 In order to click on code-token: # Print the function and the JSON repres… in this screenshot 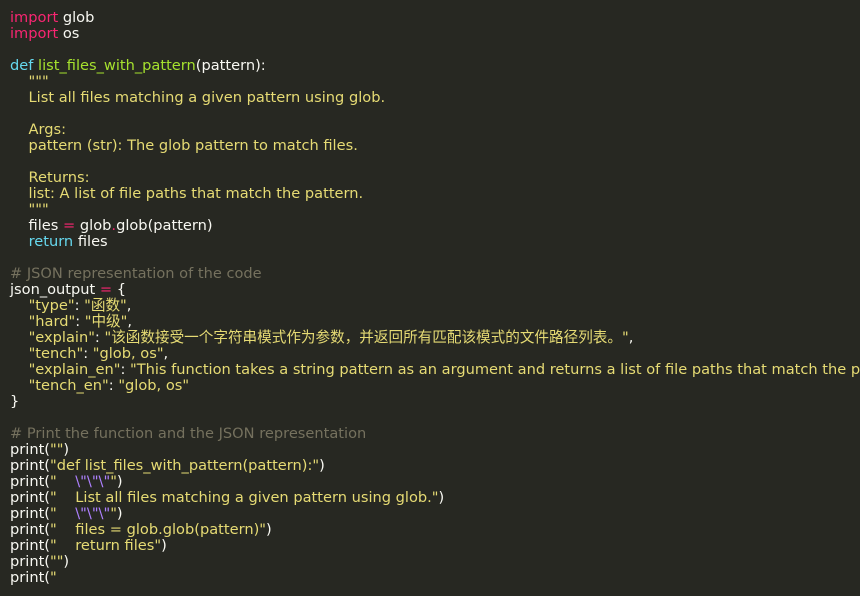, I will do `click(188, 433)`.